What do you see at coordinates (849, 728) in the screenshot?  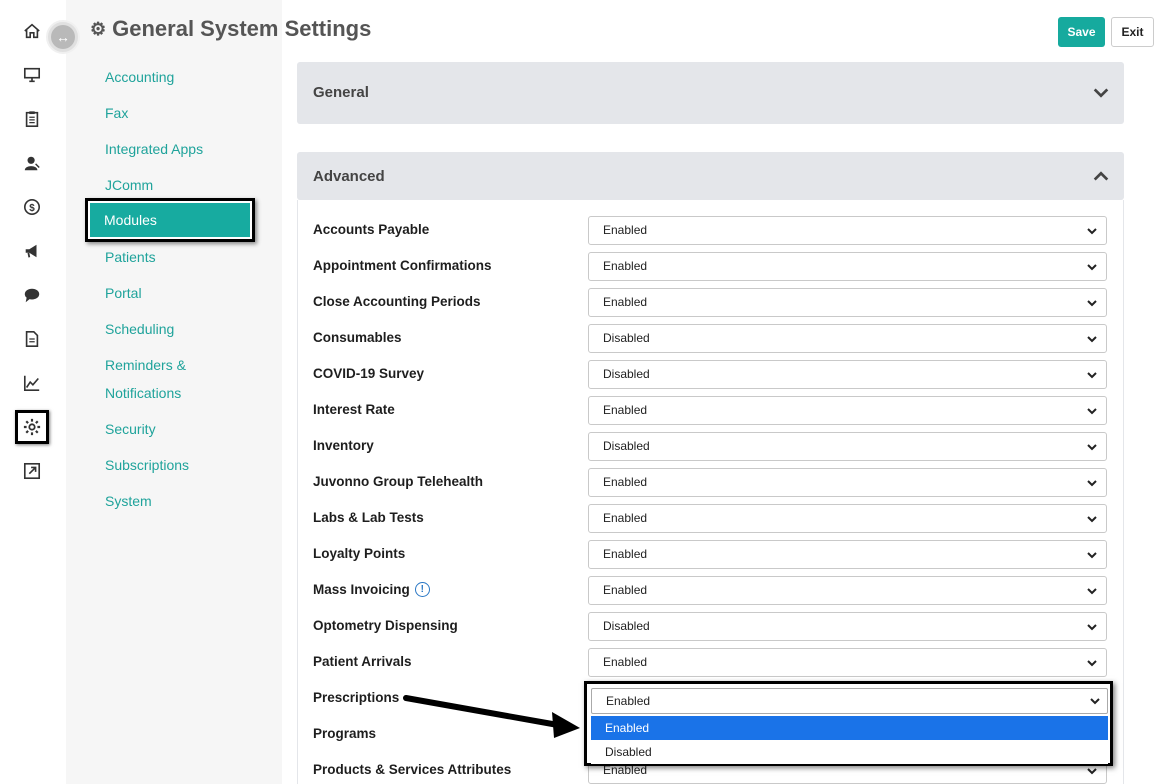 I see `option-enabled: Enabled` at bounding box center [849, 728].